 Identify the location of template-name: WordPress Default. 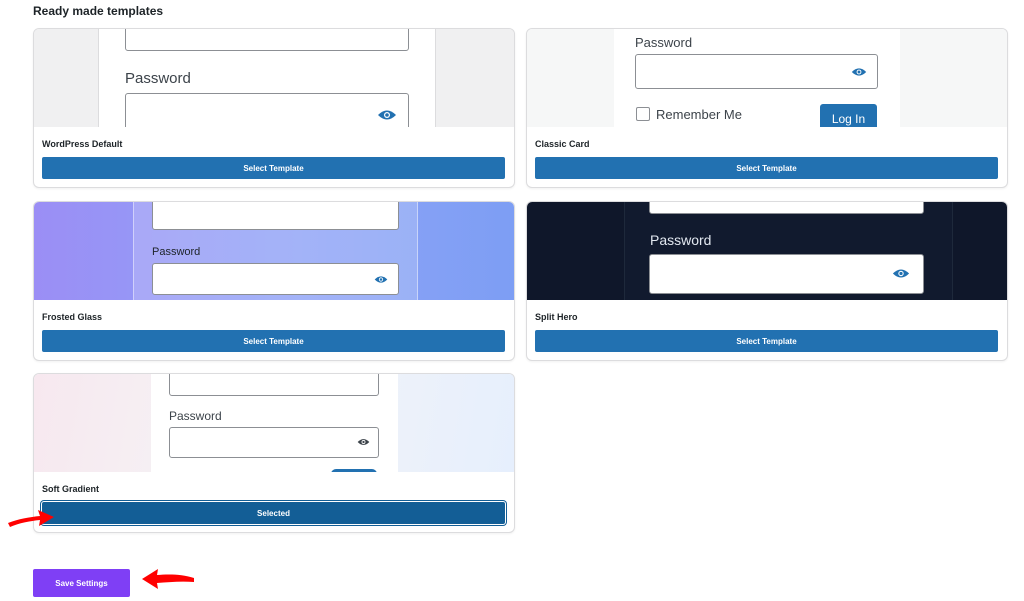
(82, 144).